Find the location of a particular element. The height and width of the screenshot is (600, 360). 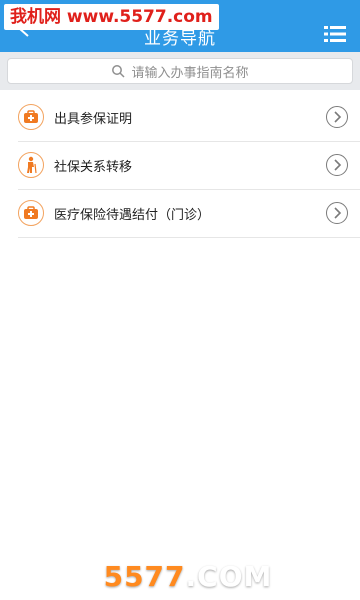

list-menu-icon is located at coordinates (335, 34).